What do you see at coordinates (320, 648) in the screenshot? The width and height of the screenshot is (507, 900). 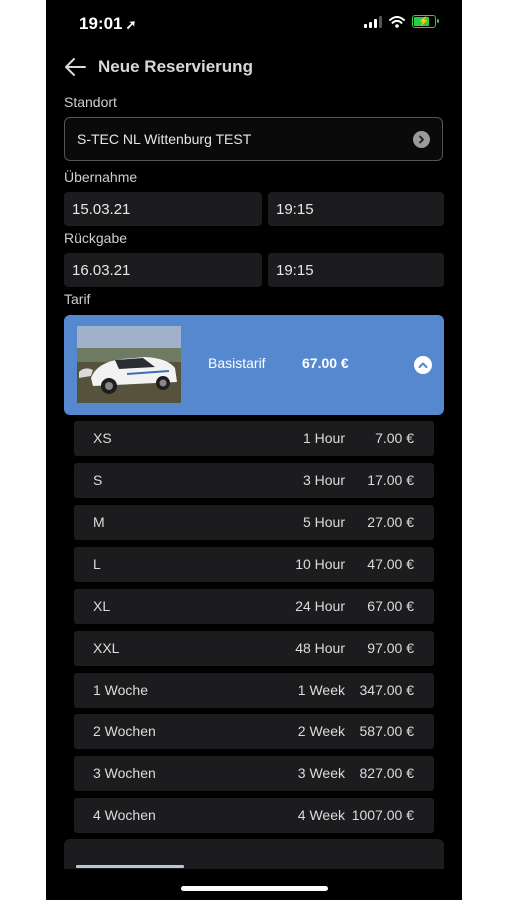 I see `tariff-option-duration: 48 Hour` at bounding box center [320, 648].